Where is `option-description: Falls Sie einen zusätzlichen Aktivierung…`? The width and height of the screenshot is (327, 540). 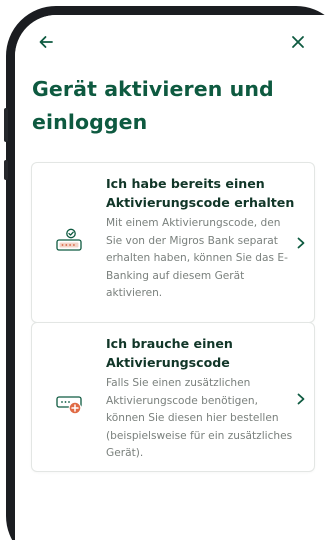 option-description: Falls Sie einen zusätzlichen Aktivierung… is located at coordinates (199, 418).